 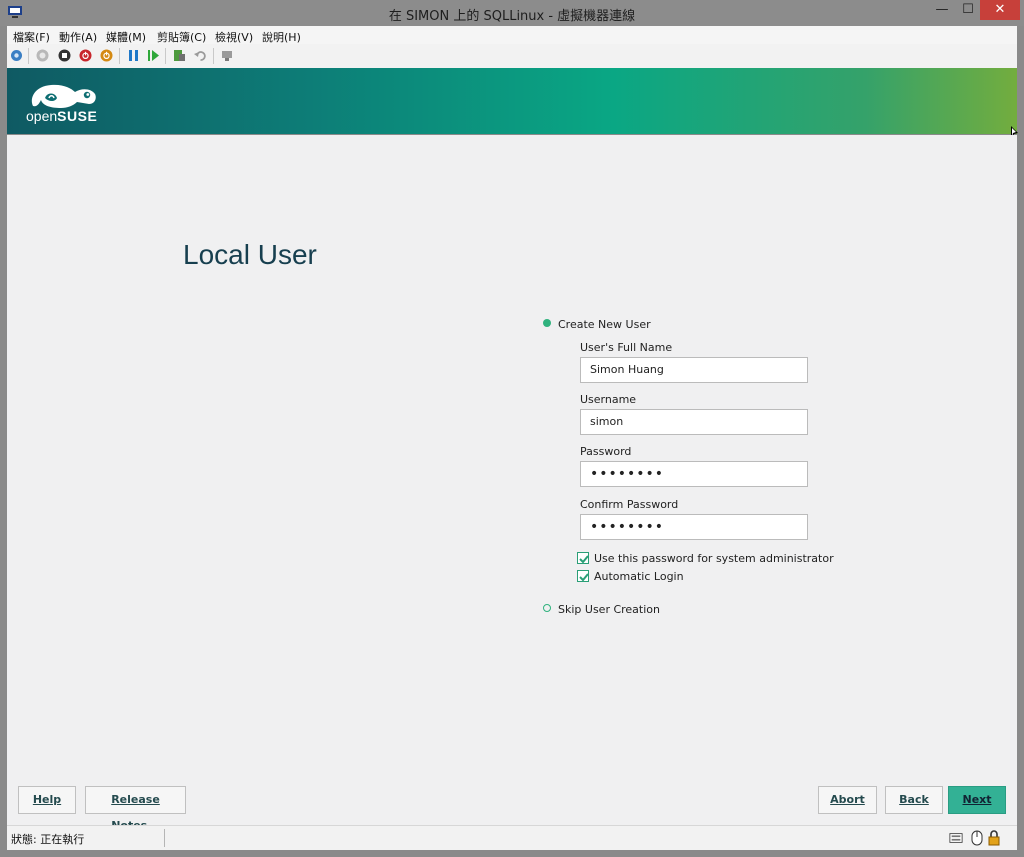 I want to click on maximize-button: ☐, so click(x=968, y=10).